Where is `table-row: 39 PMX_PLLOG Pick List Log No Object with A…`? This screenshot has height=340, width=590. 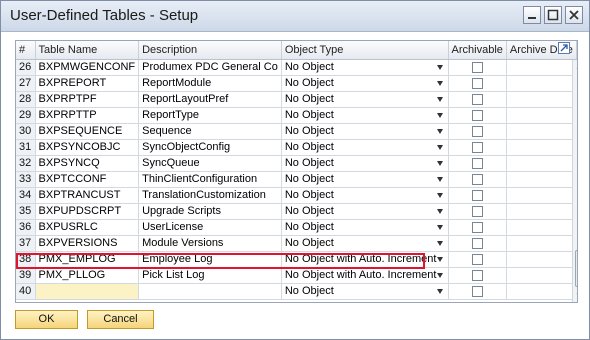 table-row: 39 PMX_PLLOG Pick List Log No Object with A… is located at coordinates (296, 275).